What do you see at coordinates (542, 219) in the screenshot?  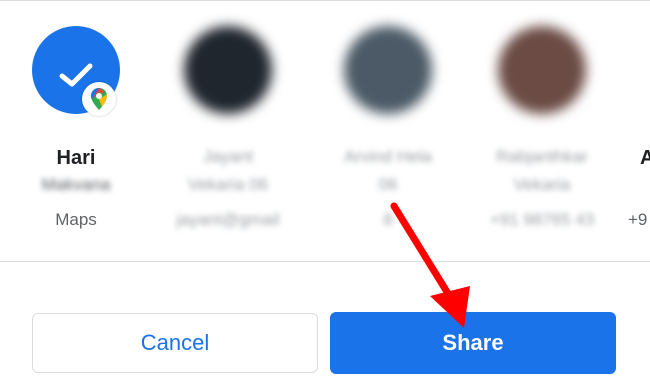 I see `contact-subtext: +91 98765 43` at bounding box center [542, 219].